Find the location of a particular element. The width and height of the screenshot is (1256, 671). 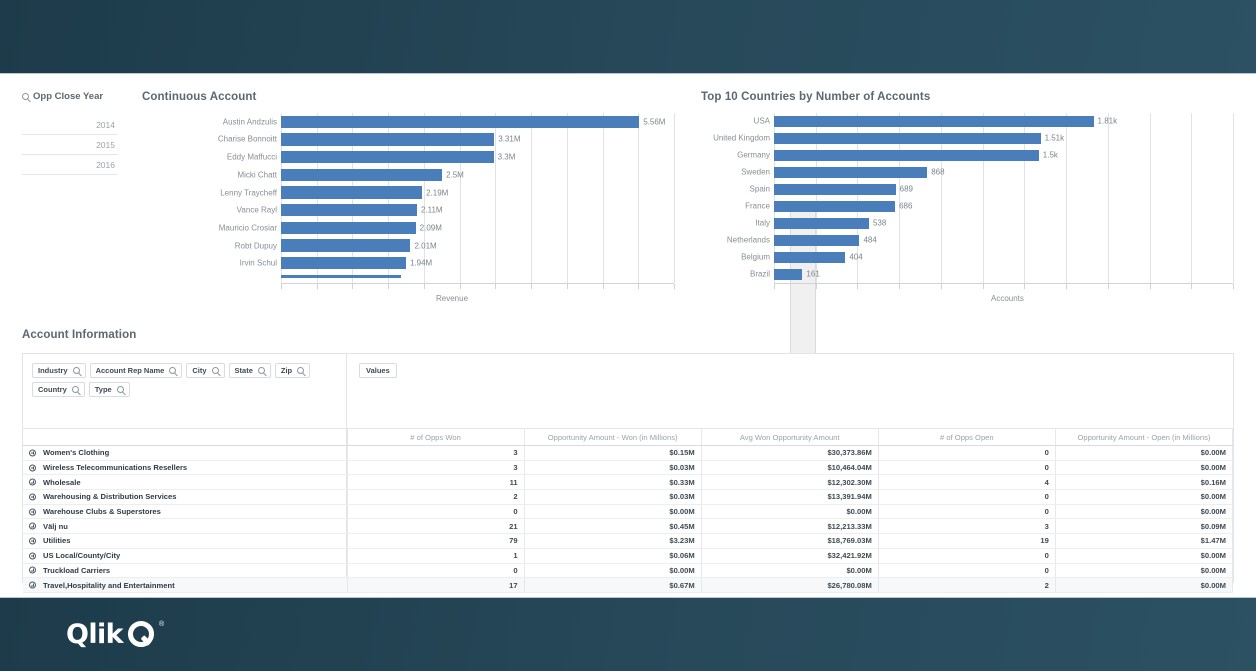

table-cell-measure: $13,391.94M is located at coordinates (790, 497).